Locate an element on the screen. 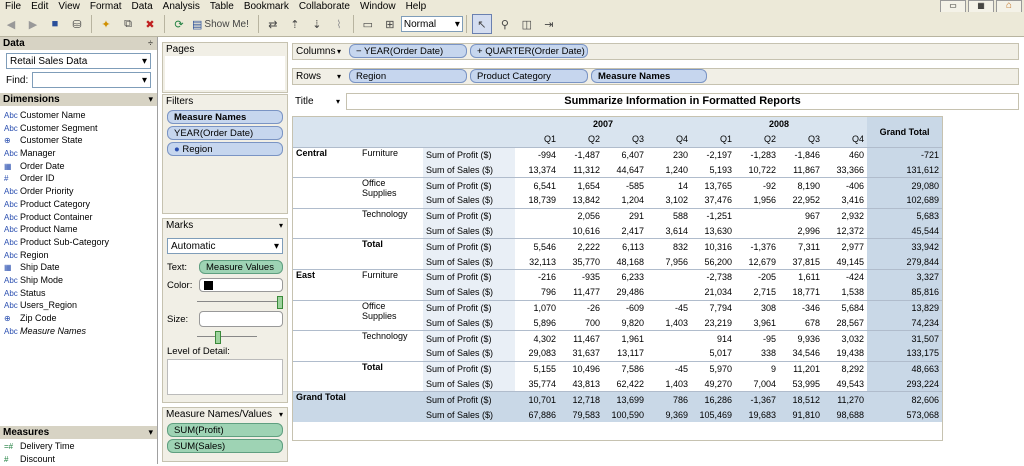 This screenshot has height=466, width=1024. value-cell: 11,270 is located at coordinates (845, 399).